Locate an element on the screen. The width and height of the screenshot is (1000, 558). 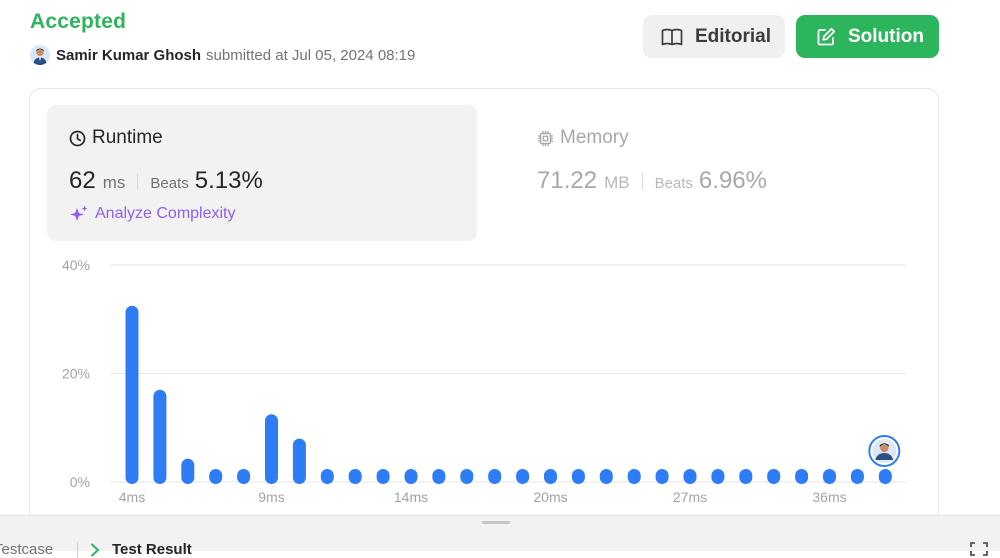
x-tick-label: 36ms is located at coordinates (829, 497).